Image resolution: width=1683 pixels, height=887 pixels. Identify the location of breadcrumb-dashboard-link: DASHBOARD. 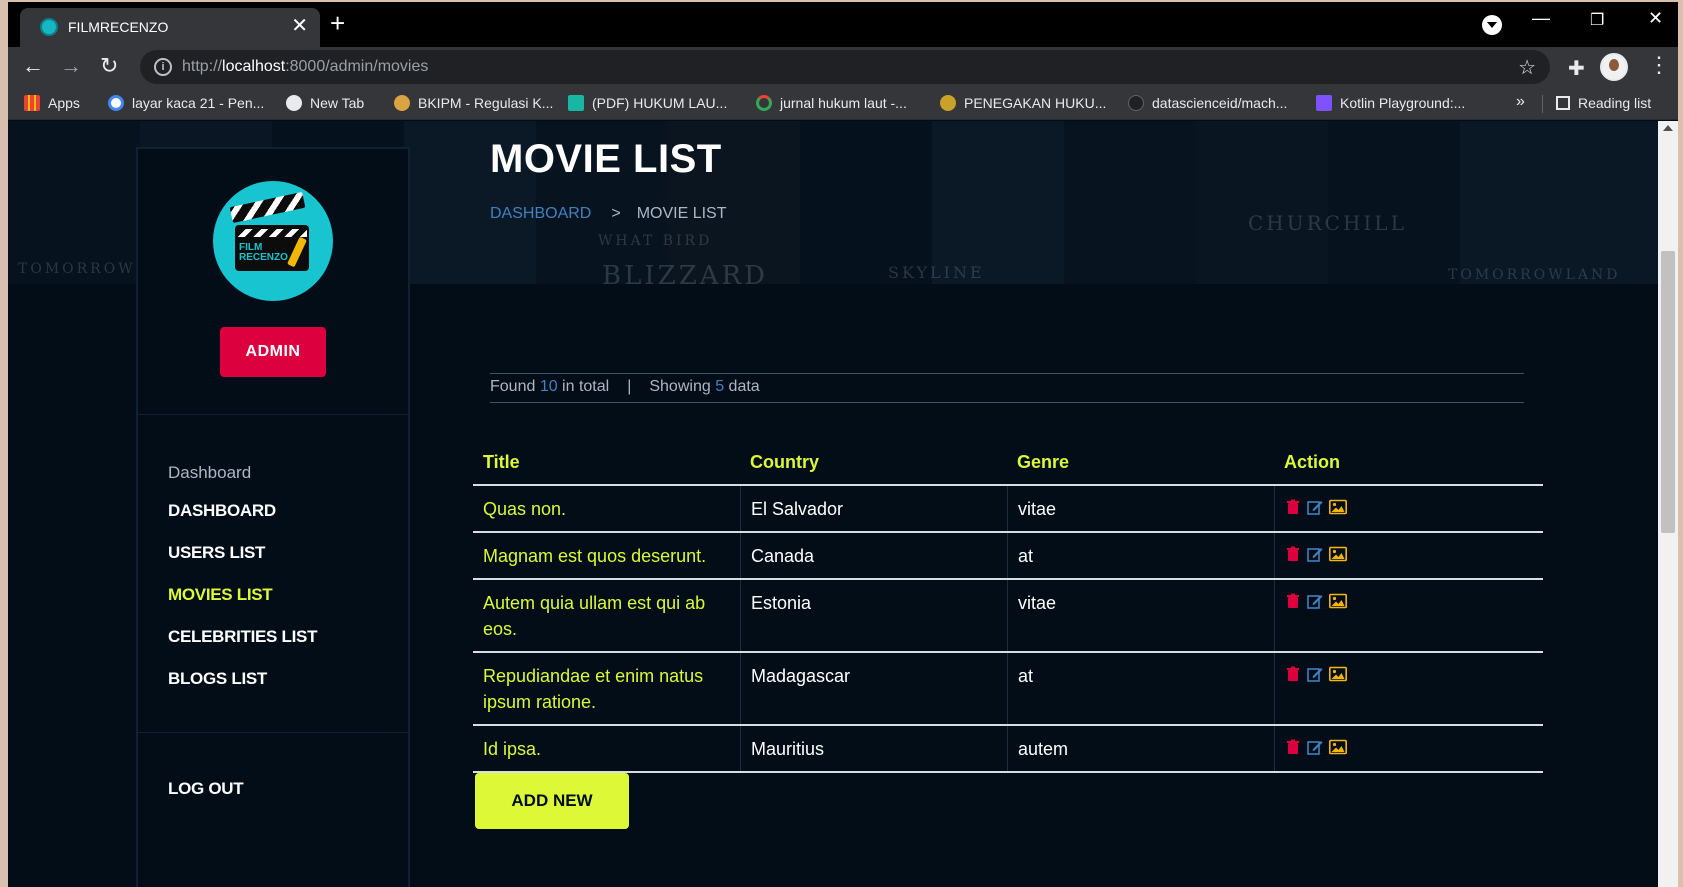
(540, 213).